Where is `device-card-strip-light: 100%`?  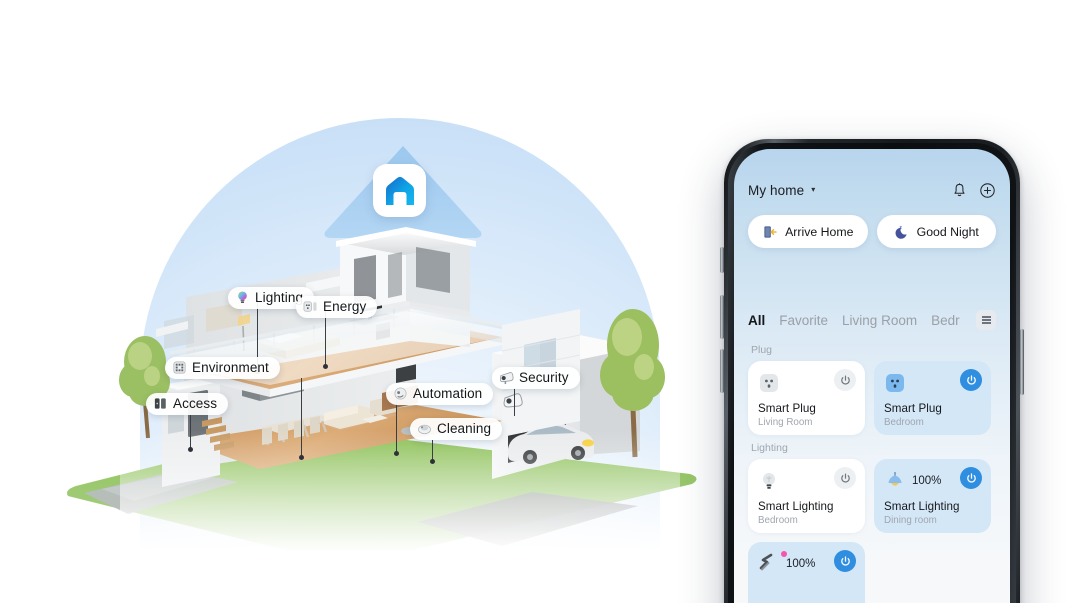
device-card-strip-light: 100% is located at coordinates (806, 572).